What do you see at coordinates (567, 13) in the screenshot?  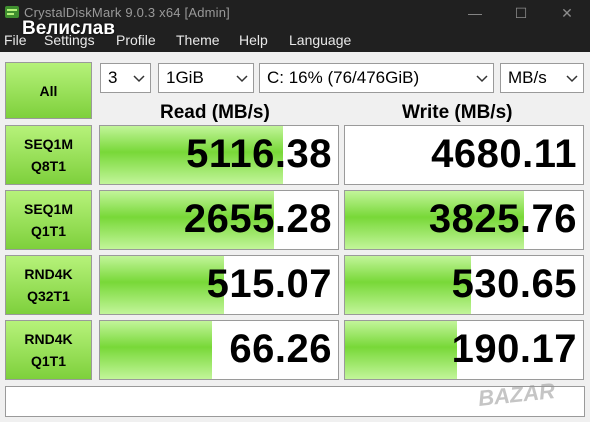 I see `close-button: ✕` at bounding box center [567, 13].